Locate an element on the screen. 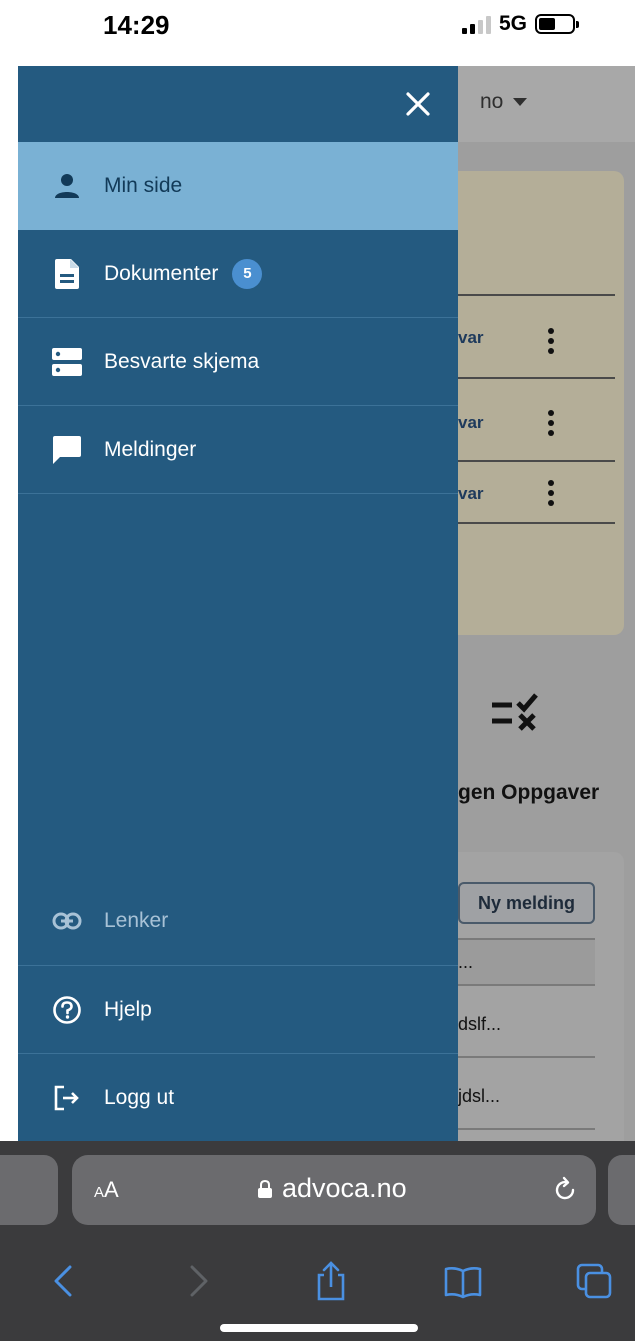  bookmarks-icon is located at coordinates (463, 1281).